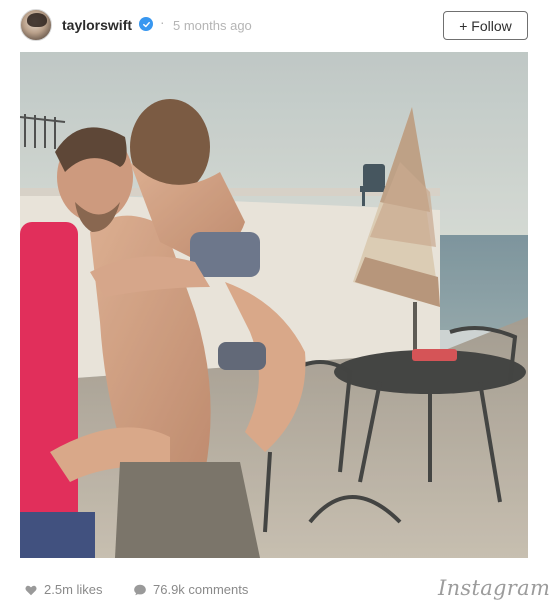 The image size is (550, 613). What do you see at coordinates (275, 26) in the screenshot?
I see `post-header: taylorswift · 5 months ago + Follow` at bounding box center [275, 26].